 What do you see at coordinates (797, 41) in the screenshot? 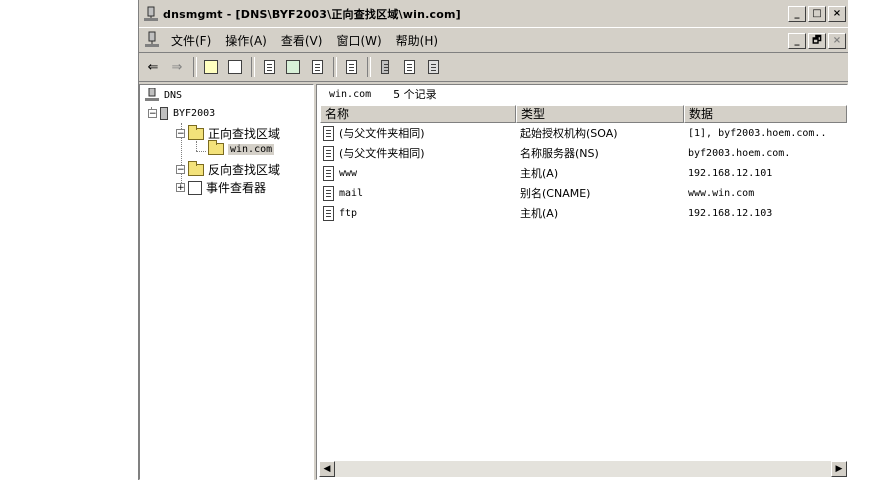
I see `mdi-minimize-button: _` at bounding box center [797, 41].